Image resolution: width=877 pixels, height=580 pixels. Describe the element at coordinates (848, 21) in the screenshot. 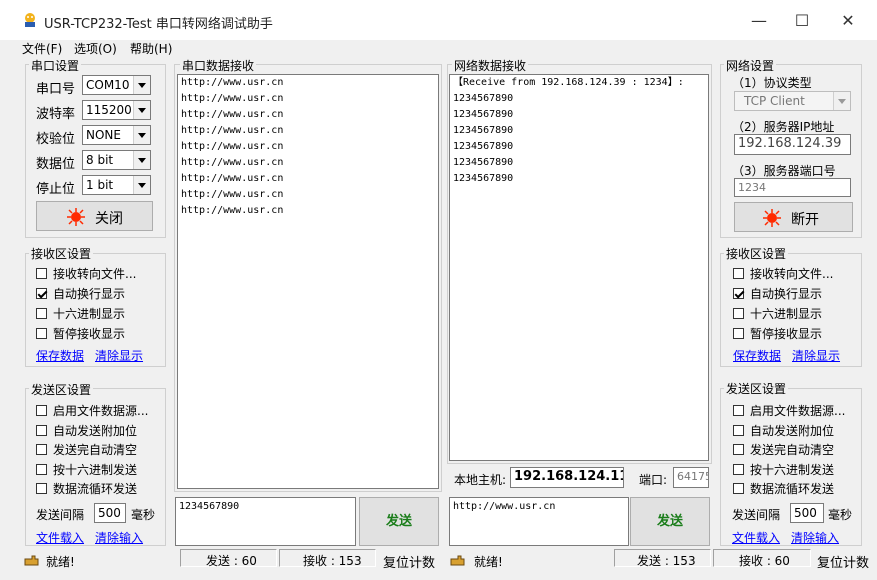

I see `close-button: ✕` at that location.